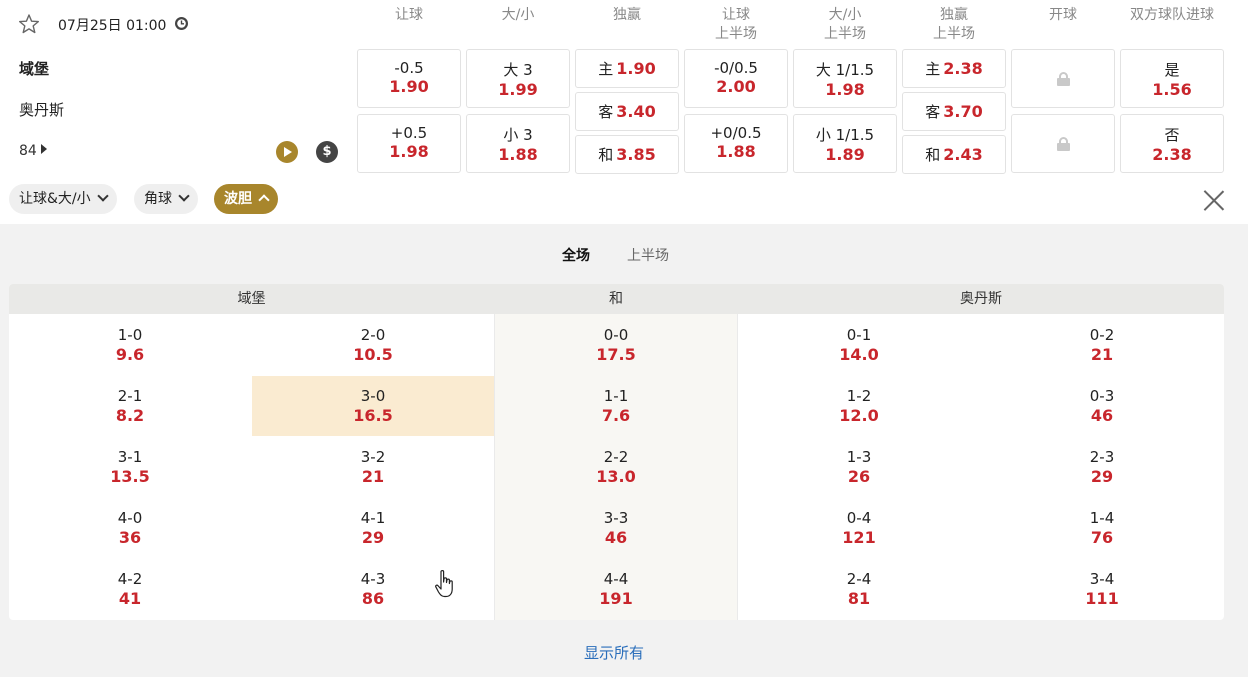 Image resolution: width=1248 pixels, height=677 pixels. Describe the element at coordinates (28, 151) in the screenshot. I see `minute-value: 84` at that location.